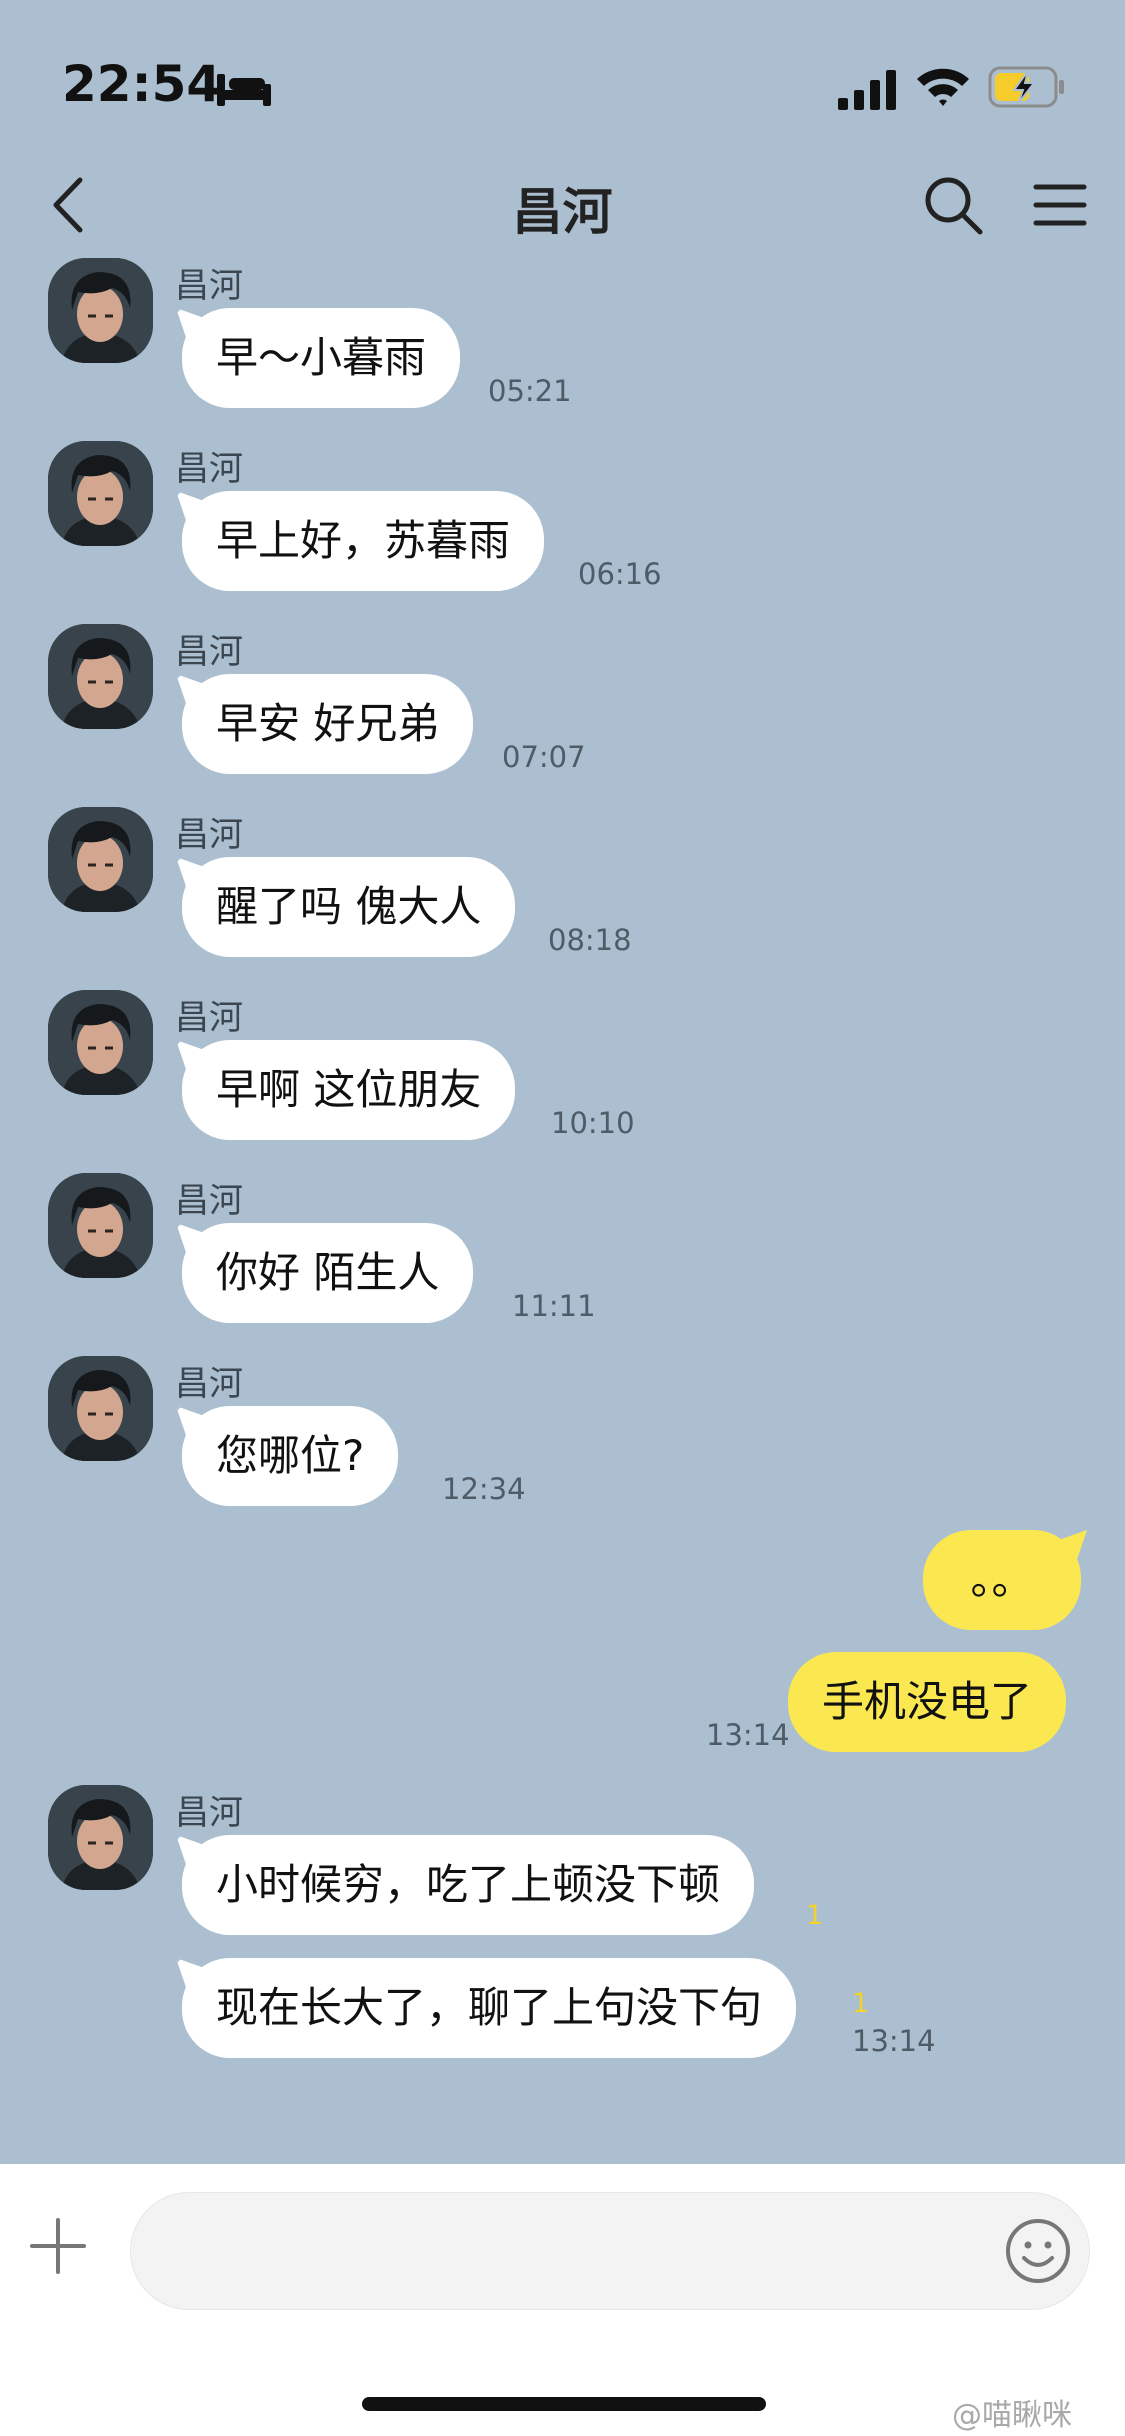  I want to click on chat-header: 昌河, so click(562, 205).